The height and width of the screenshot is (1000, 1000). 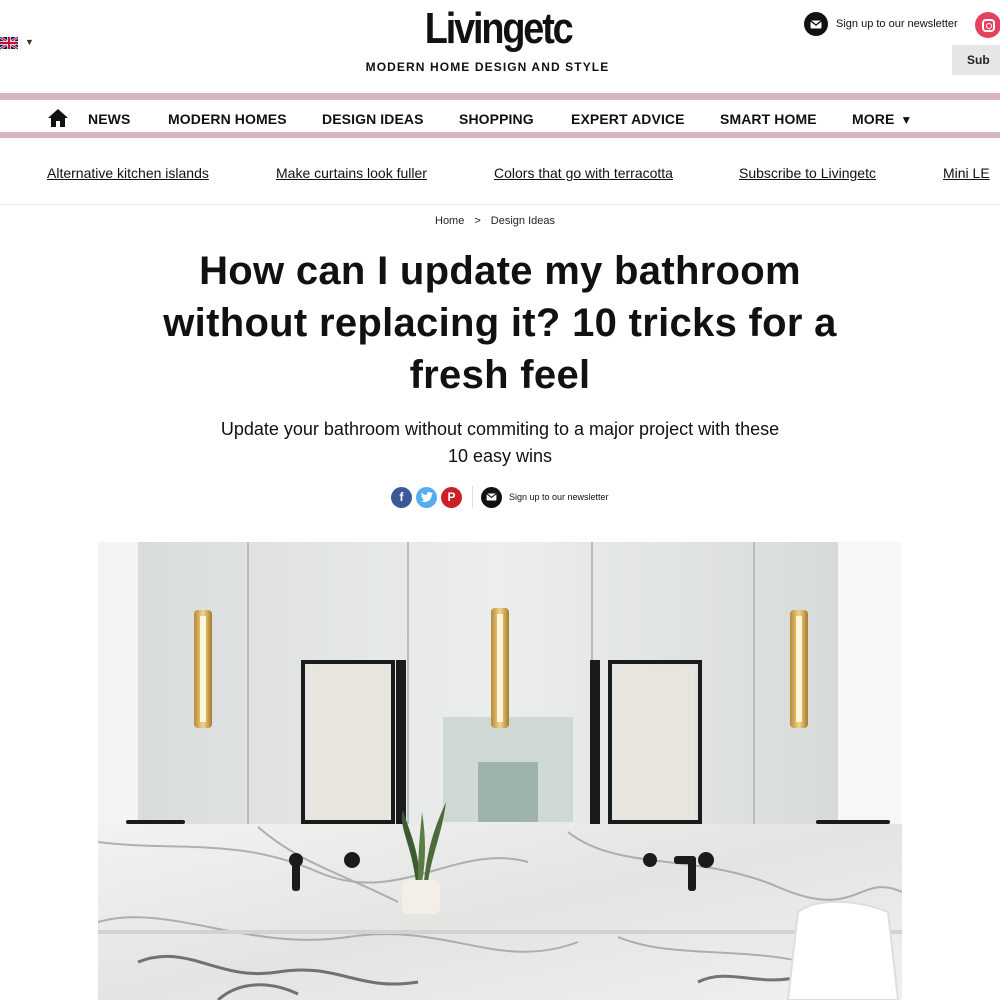 I want to click on trending-link: Make curtains look fuller, so click(x=351, y=173).